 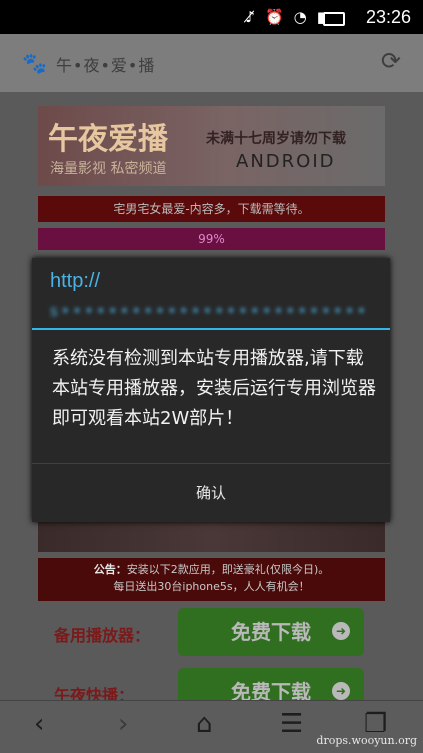 What do you see at coordinates (291, 724) in the screenshot?
I see `menu-icon: ☰` at bounding box center [291, 724].